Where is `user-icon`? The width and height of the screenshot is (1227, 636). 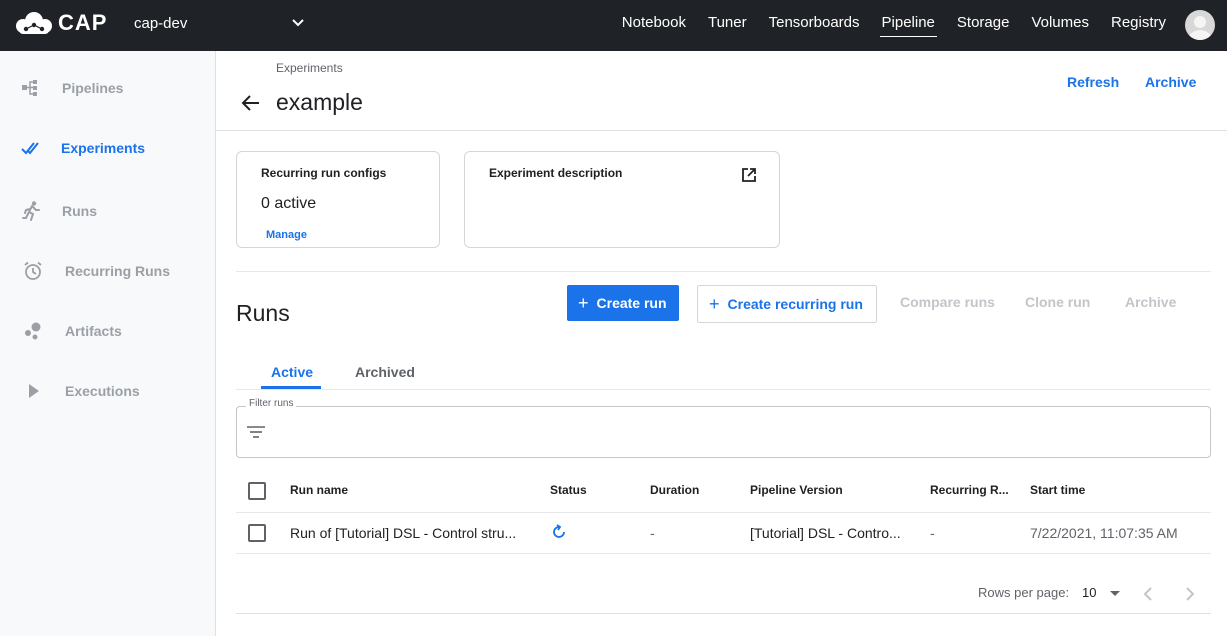 user-icon is located at coordinates (1200, 28).